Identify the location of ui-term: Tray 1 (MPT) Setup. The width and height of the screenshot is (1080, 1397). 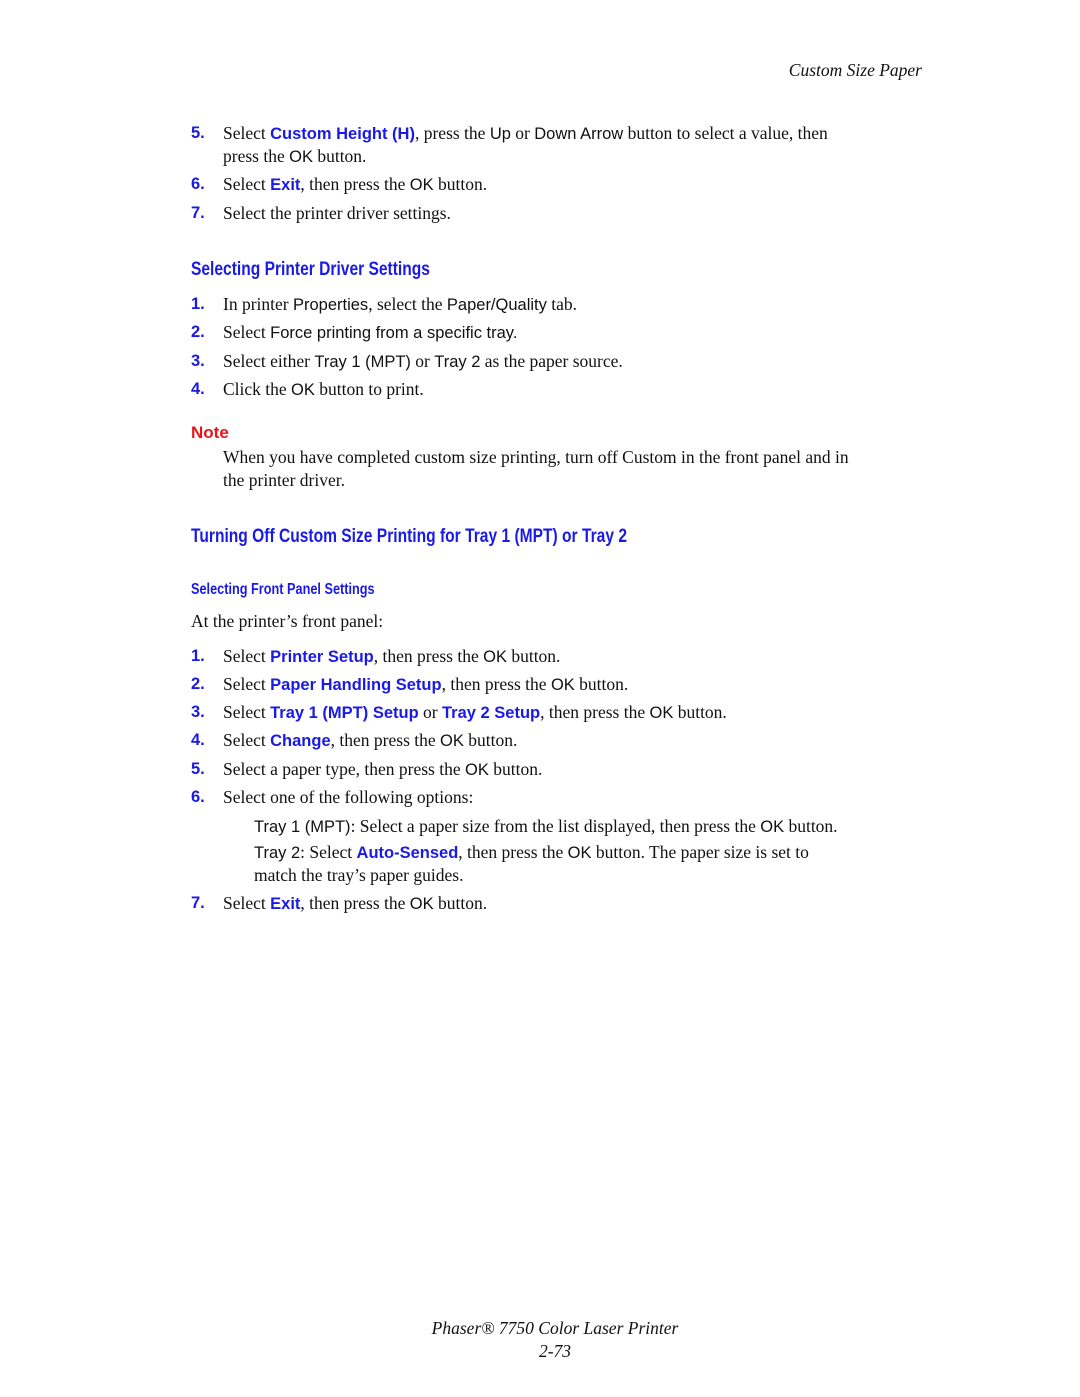
(344, 713).